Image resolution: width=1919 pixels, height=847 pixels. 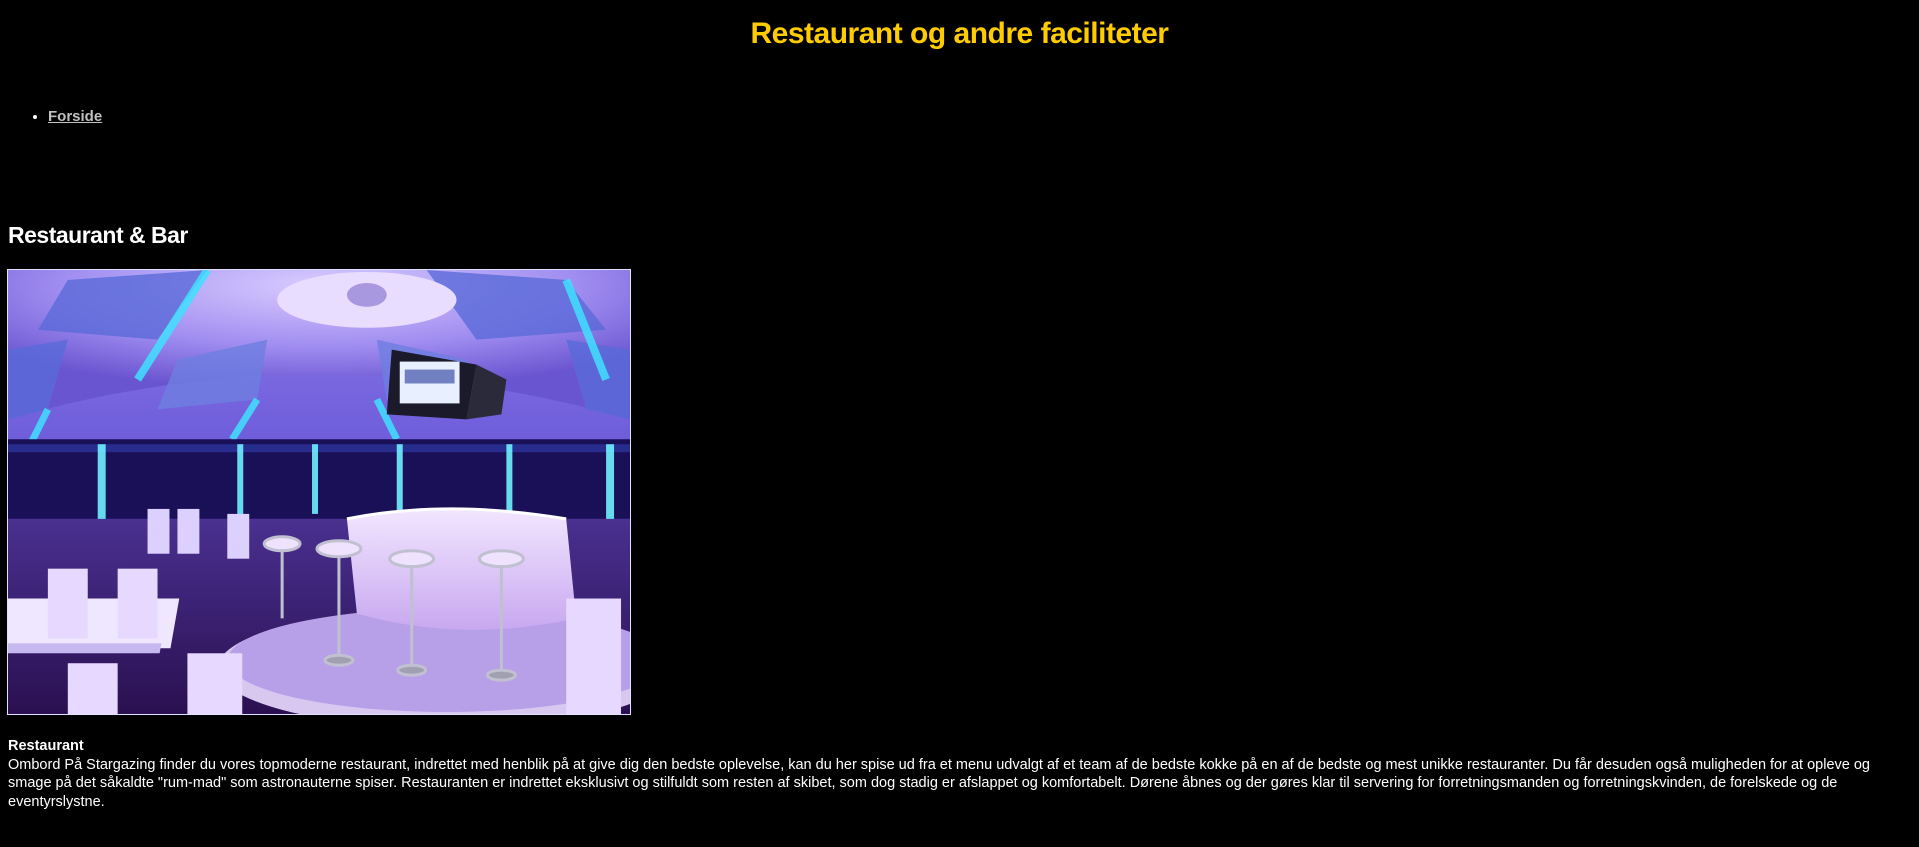 I want to click on subheading-restaurant: Restaurant, so click(x=46, y=746).